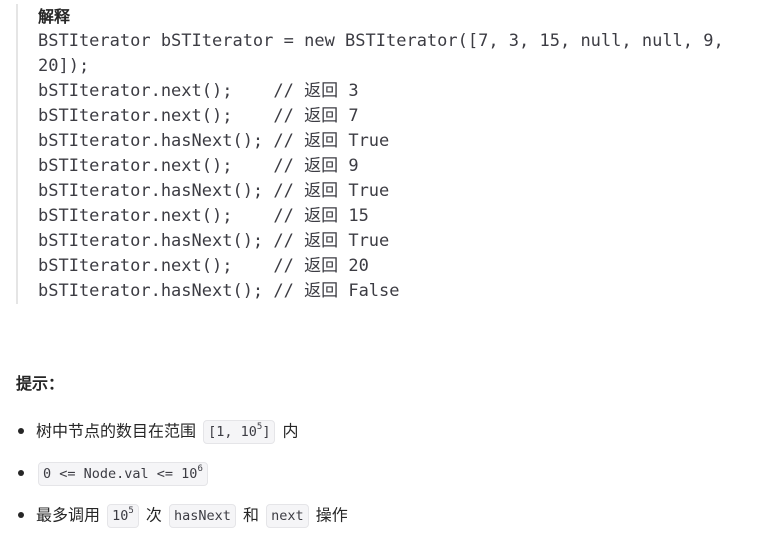 The width and height of the screenshot is (763, 556). I want to click on code-line-9: bSTIterator.hasNext(); // 返回 True, so click(214, 241).